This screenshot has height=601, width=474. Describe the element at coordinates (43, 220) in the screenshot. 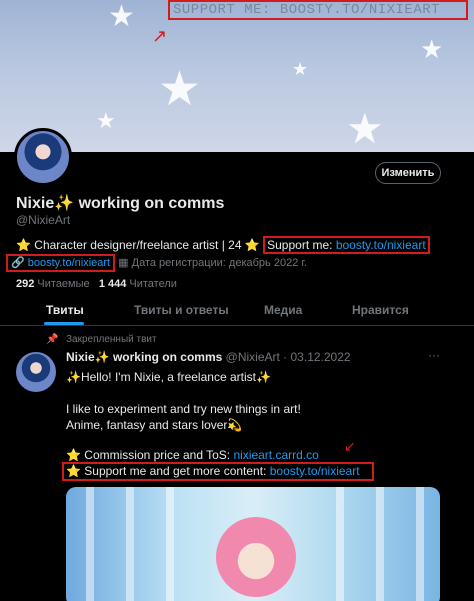

I see `profile-handle: @NixieArt` at that location.